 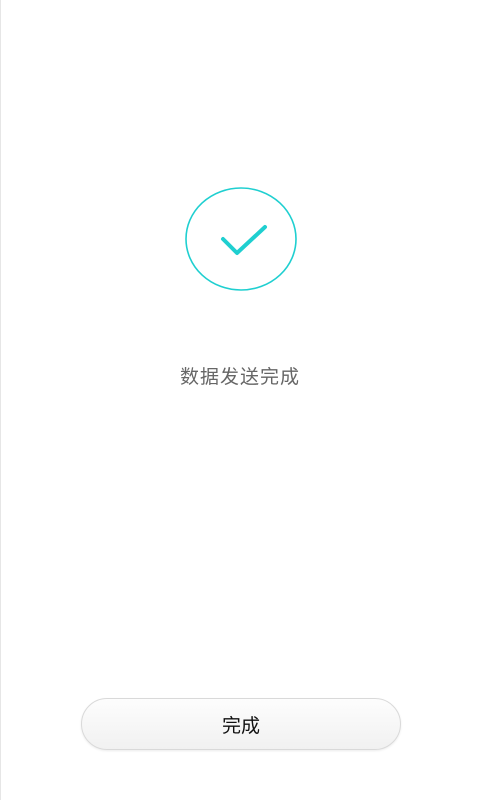 I want to click on transfer-status-message: 数据发送完成, so click(x=239, y=377).